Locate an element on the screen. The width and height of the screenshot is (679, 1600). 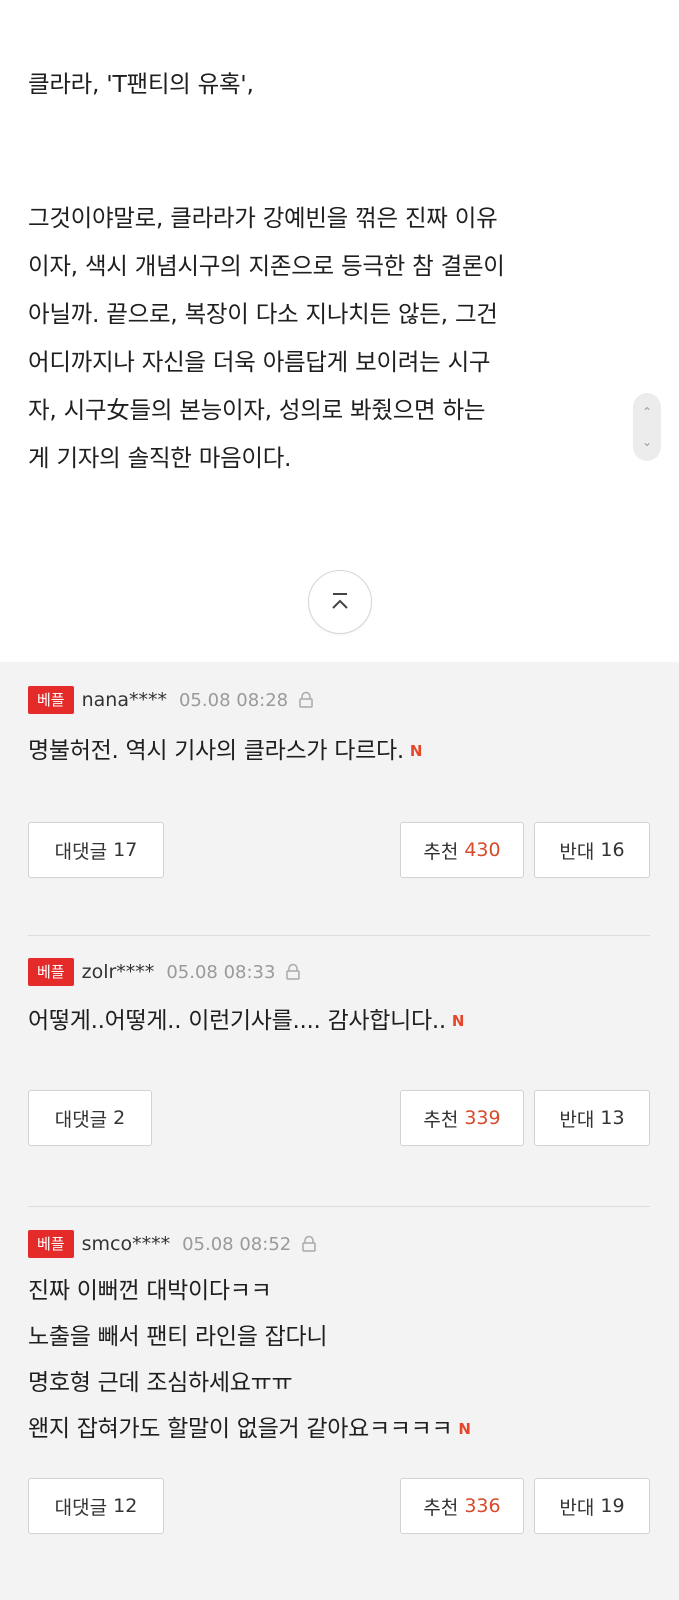
like-button: 추천 339 is located at coordinates (462, 1118).